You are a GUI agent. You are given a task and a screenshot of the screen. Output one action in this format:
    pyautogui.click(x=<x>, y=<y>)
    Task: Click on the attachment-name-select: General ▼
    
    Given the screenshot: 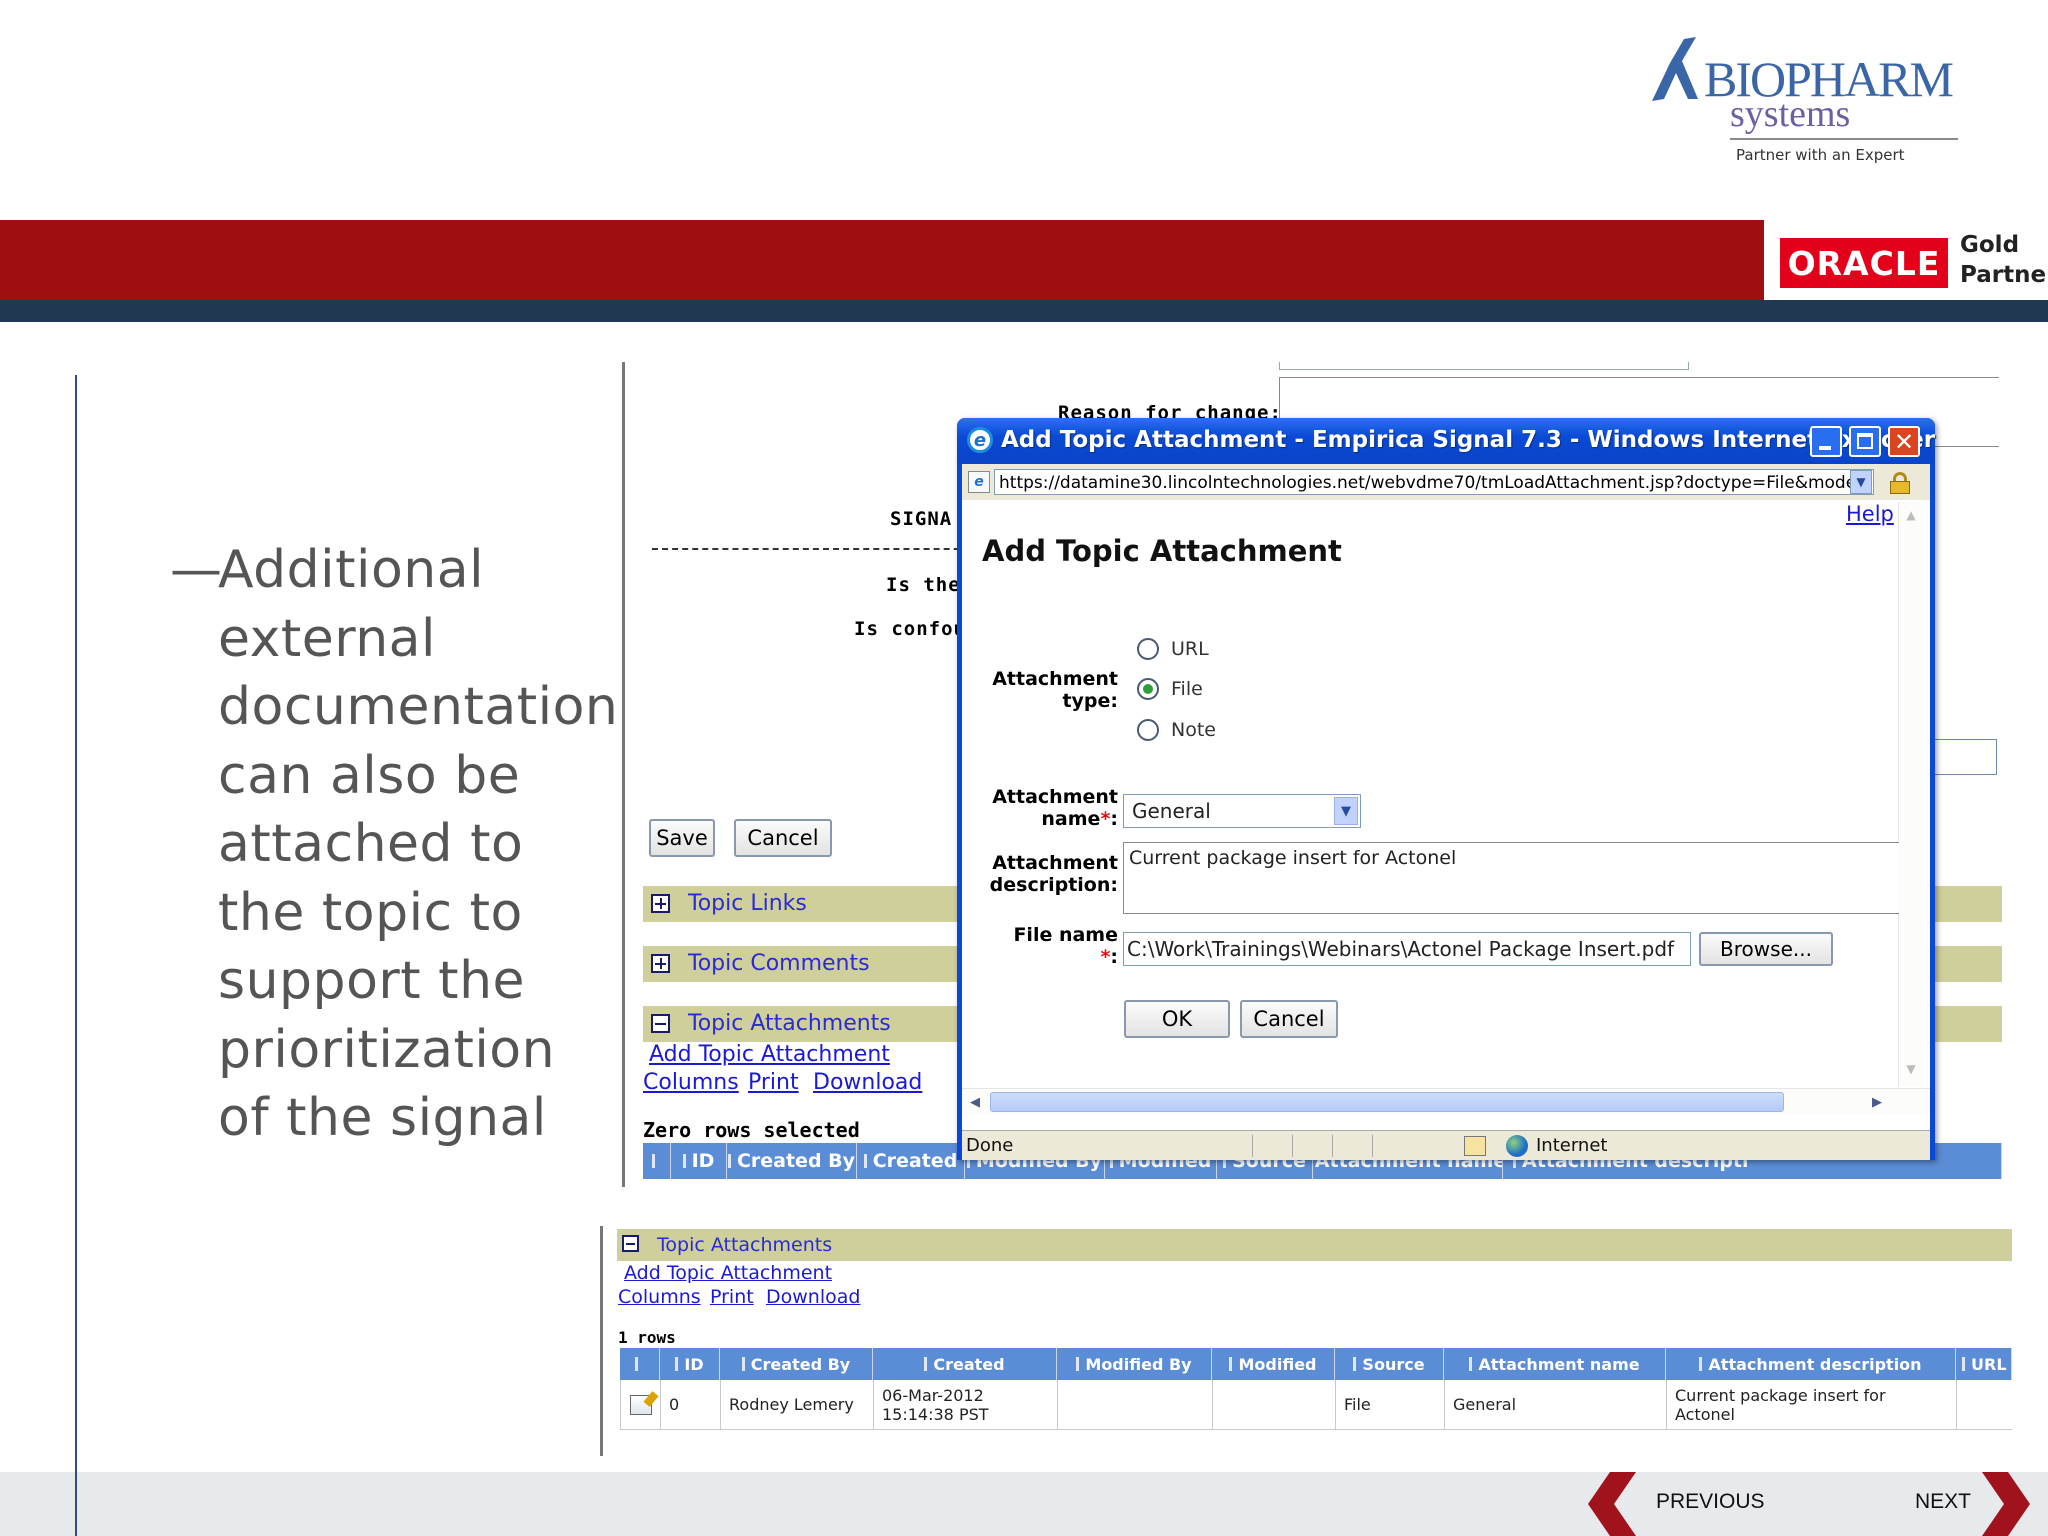 What is the action you would take?
    pyautogui.click(x=1242, y=811)
    